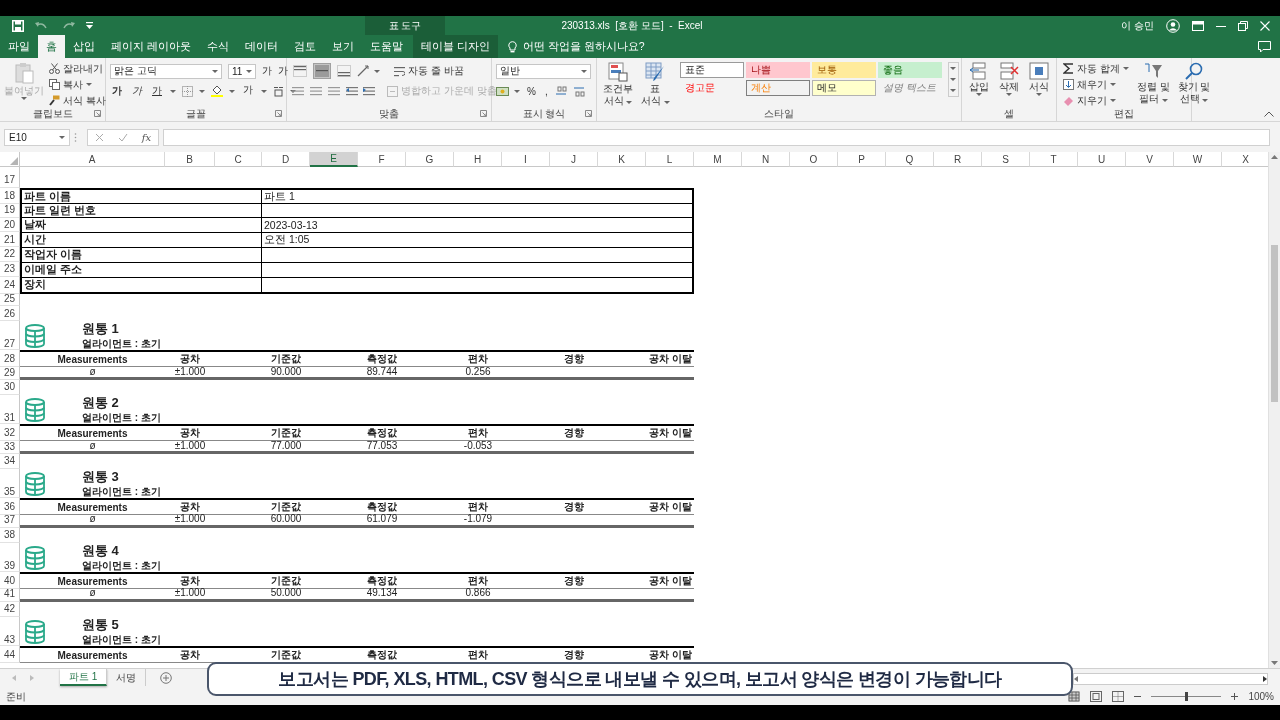 The height and width of the screenshot is (720, 1280). Describe the element at coordinates (10, 254) in the screenshot. I see `row-number: 22` at that location.